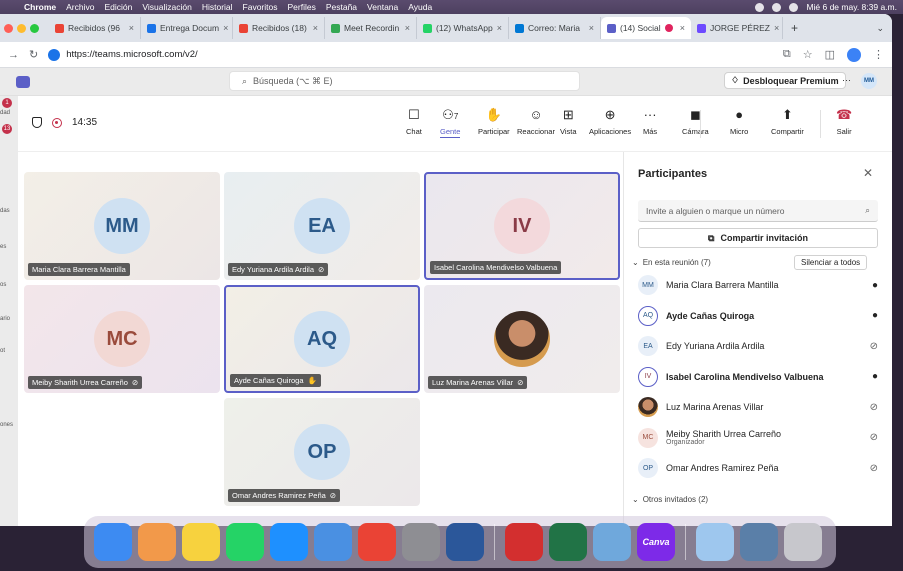 The width and height of the screenshot is (903, 571). I want to click on browser-tab: Entrega Docum ×, so click(187, 28).